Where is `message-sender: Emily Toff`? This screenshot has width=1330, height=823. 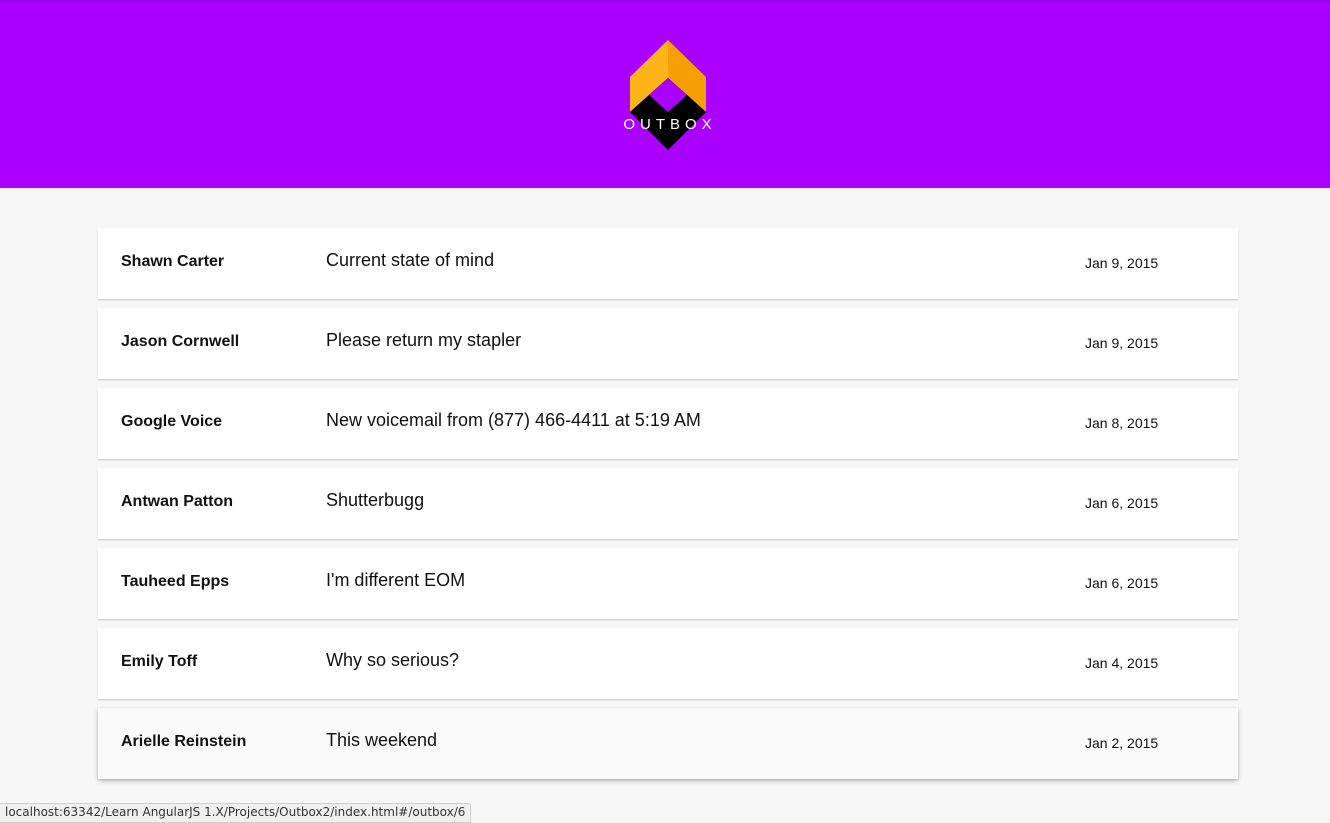
message-sender: Emily Toff is located at coordinates (159, 661).